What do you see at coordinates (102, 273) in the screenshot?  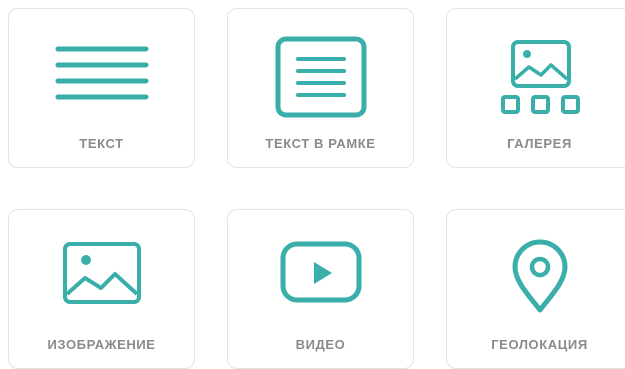 I see `image-icon` at bounding box center [102, 273].